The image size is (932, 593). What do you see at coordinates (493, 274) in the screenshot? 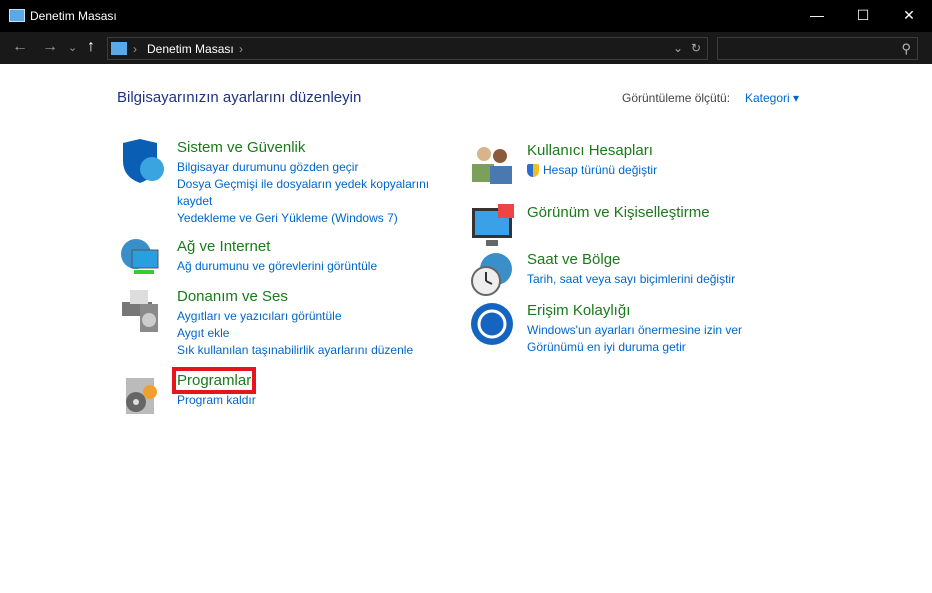
I see `clock-globe-icon` at bounding box center [493, 274].